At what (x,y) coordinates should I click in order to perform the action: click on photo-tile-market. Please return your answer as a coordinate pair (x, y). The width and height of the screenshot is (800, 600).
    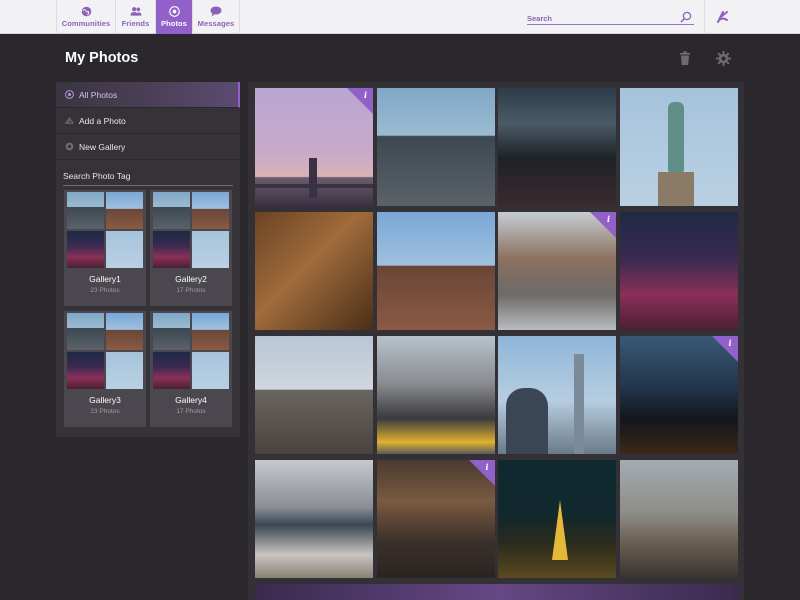
    Looking at the image, I should click on (314, 271).